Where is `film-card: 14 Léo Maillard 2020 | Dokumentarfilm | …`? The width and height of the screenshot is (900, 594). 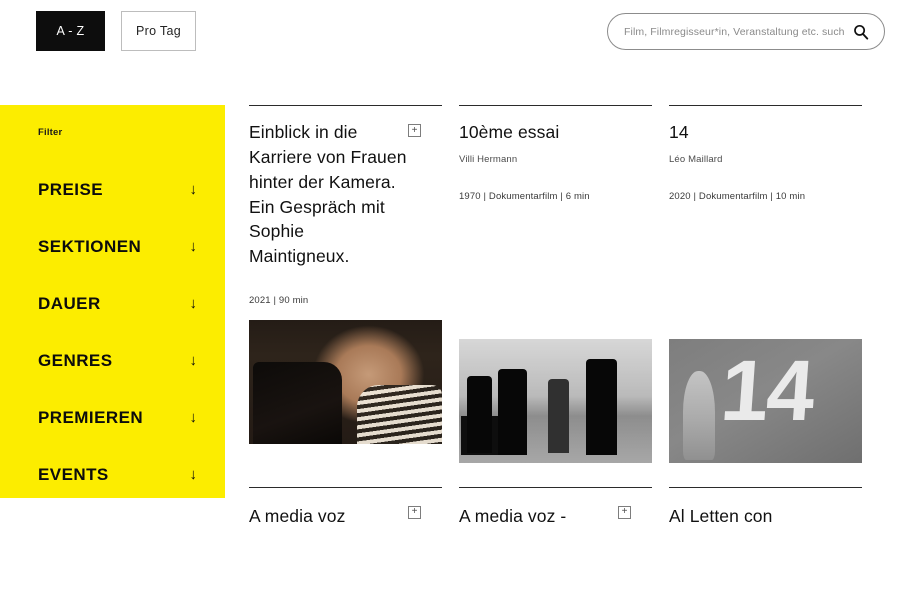
film-card: 14 Léo Maillard 2020 | Dokumentarfilm | … is located at coordinates (765, 284).